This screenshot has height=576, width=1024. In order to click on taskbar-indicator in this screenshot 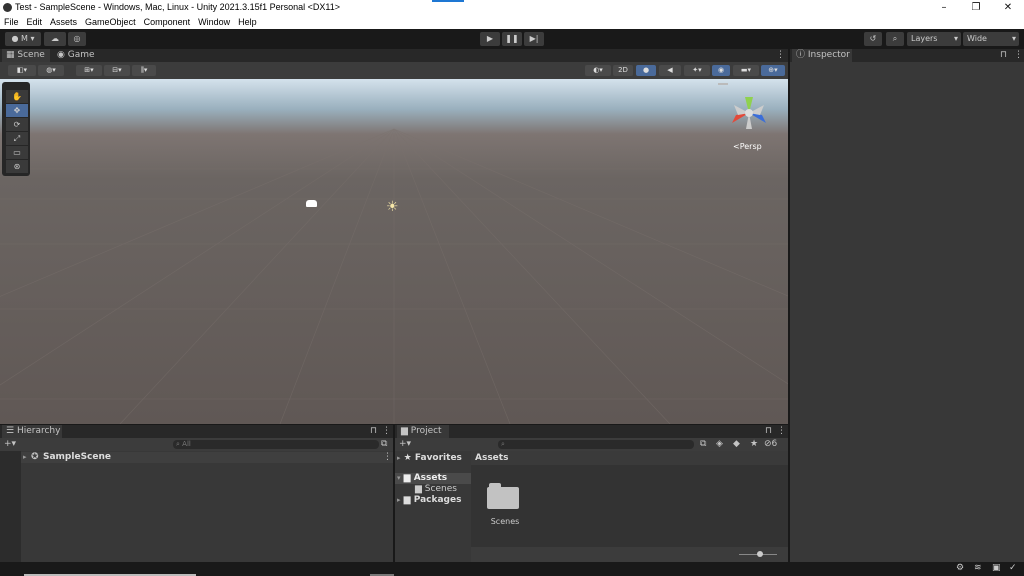, I will do `click(448, 1)`.